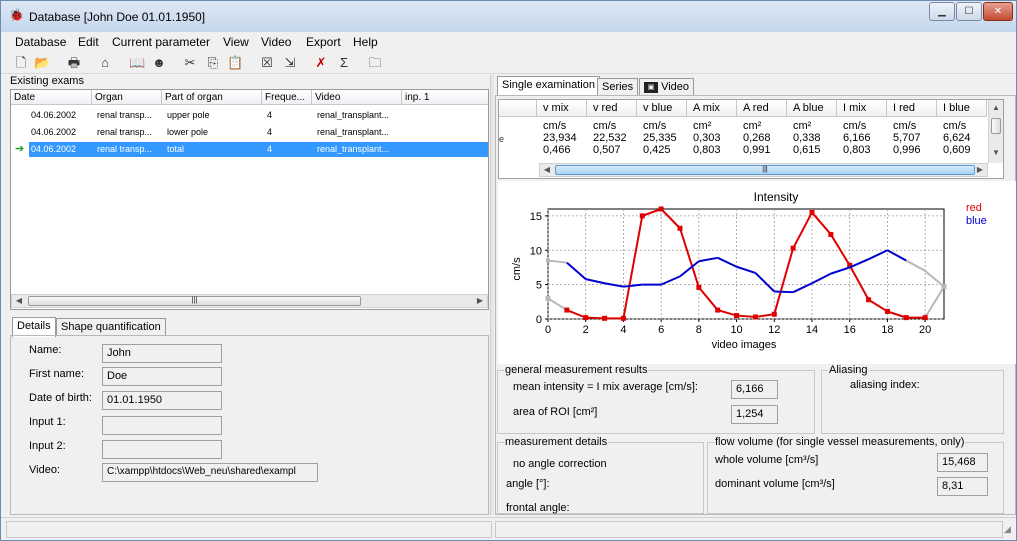 Image resolution: width=1017 pixels, height=541 pixels. What do you see at coordinates (623, 330) in the screenshot?
I see `x-tick-label: 4` at bounding box center [623, 330].